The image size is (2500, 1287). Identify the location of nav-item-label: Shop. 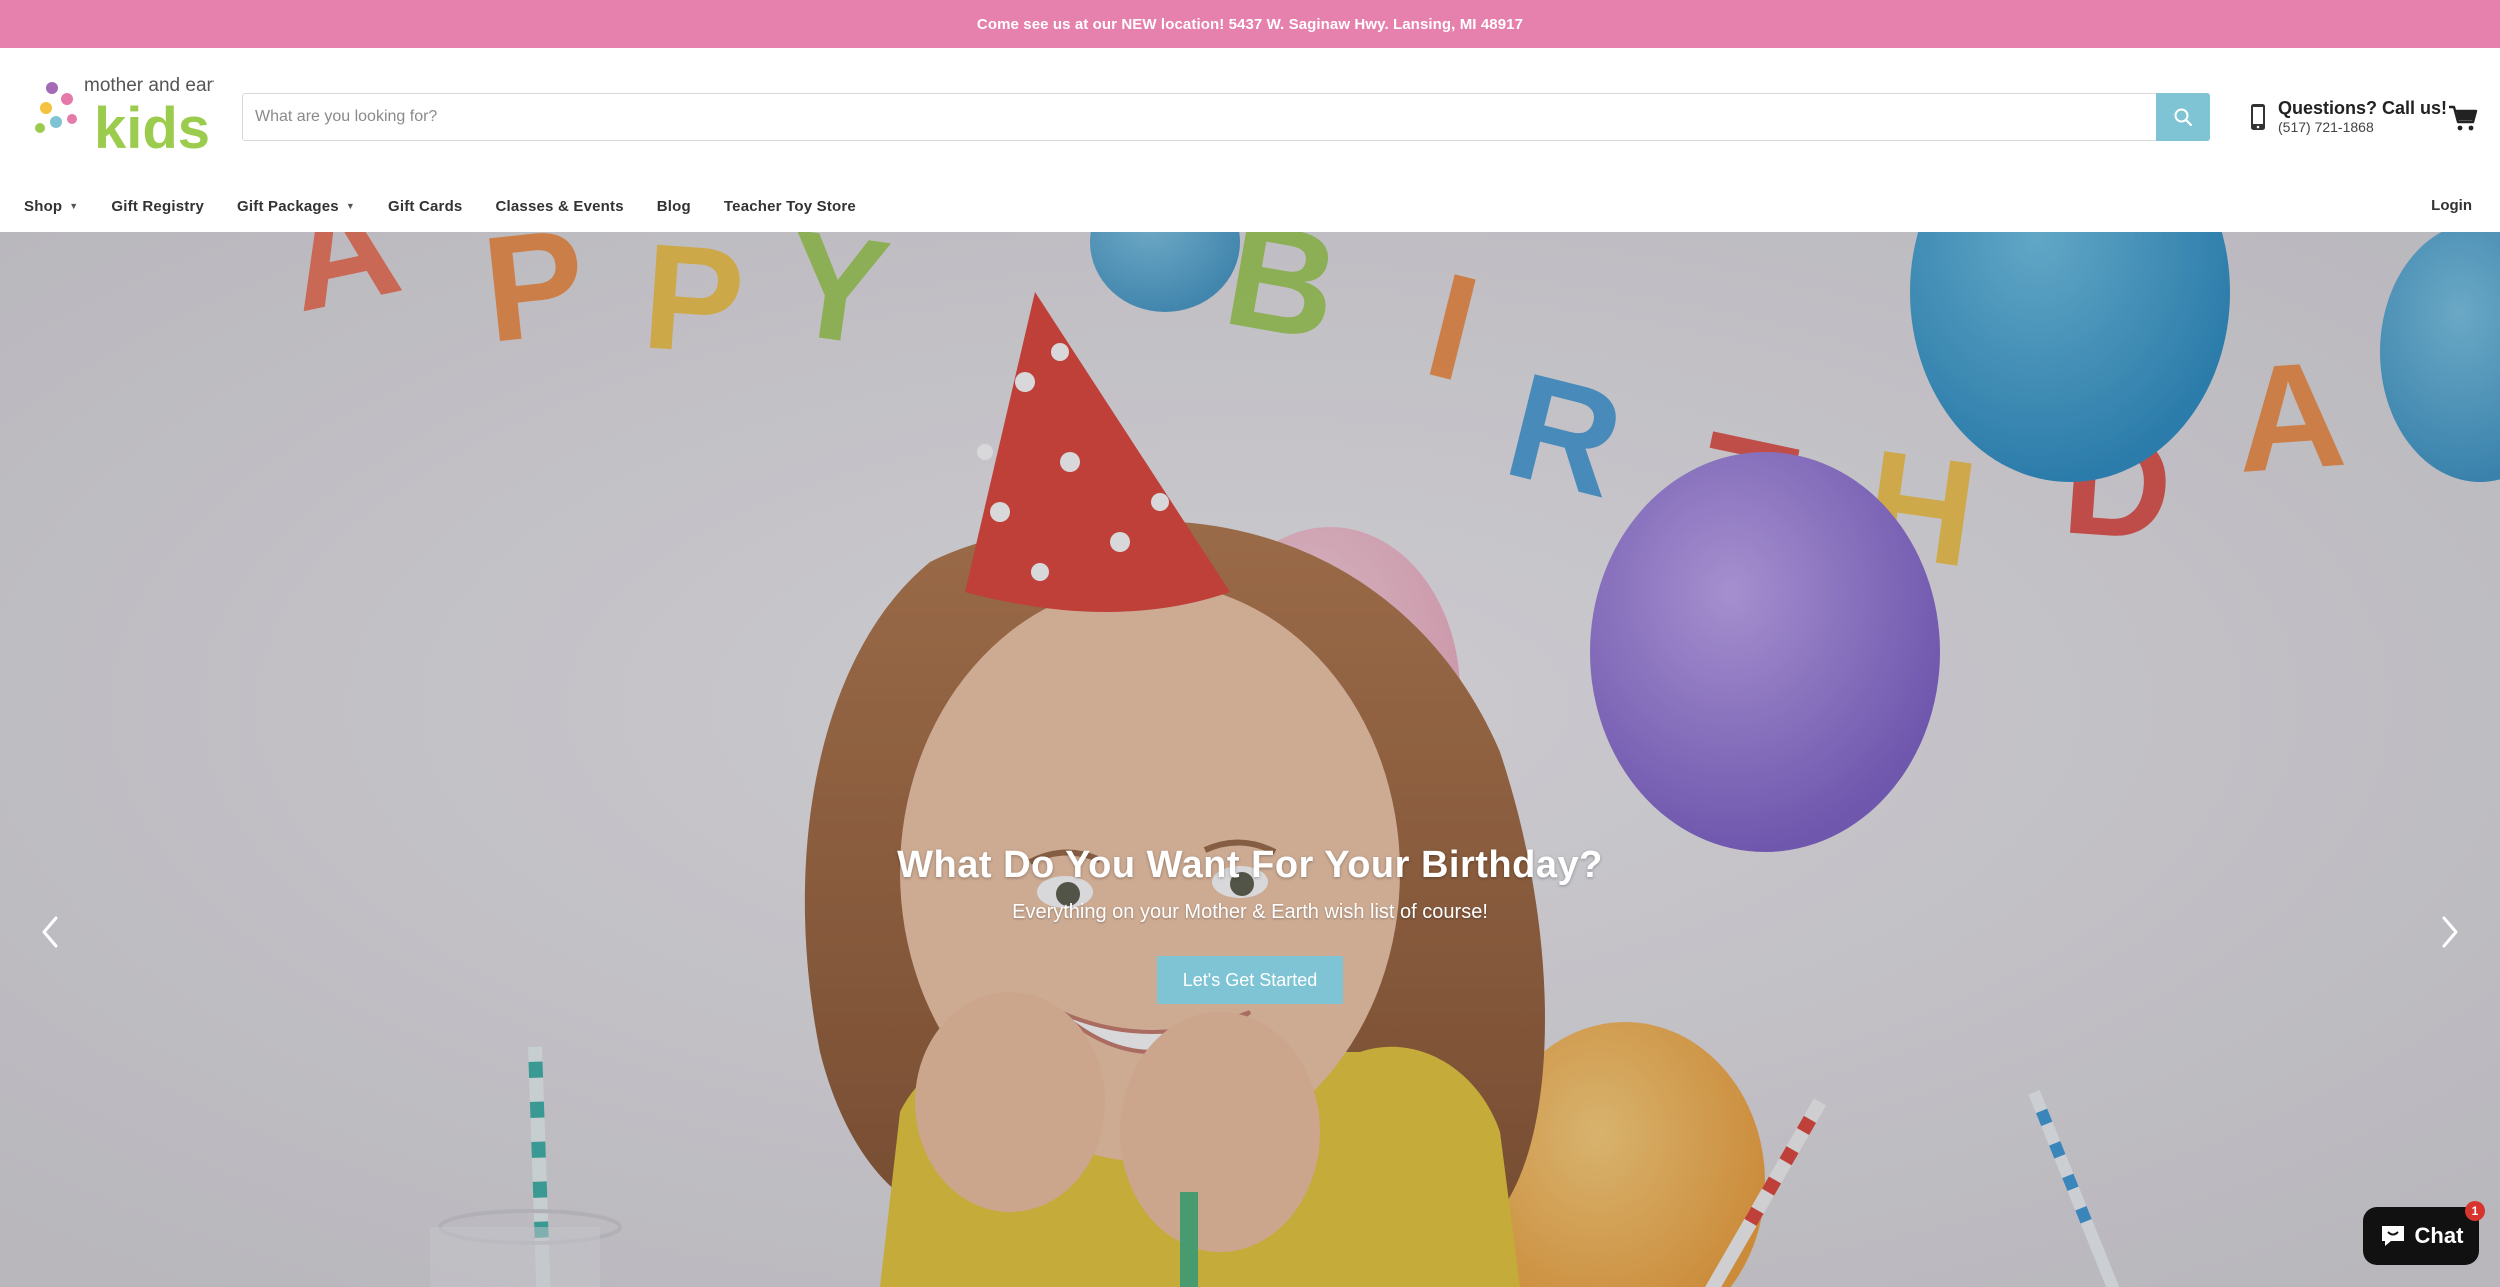
(43, 206).